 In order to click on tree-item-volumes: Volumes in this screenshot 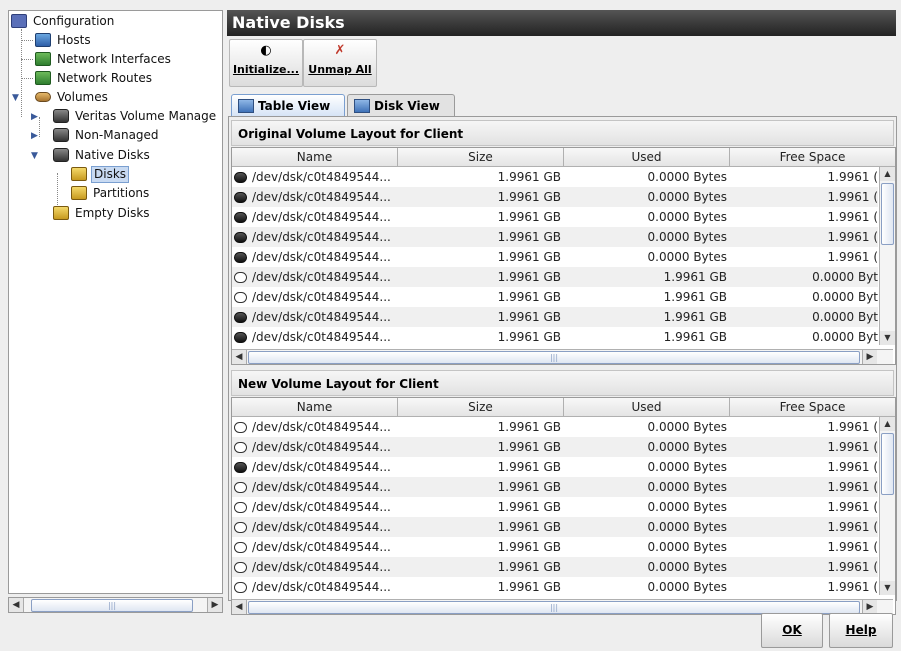, I will do `click(72, 97)`.